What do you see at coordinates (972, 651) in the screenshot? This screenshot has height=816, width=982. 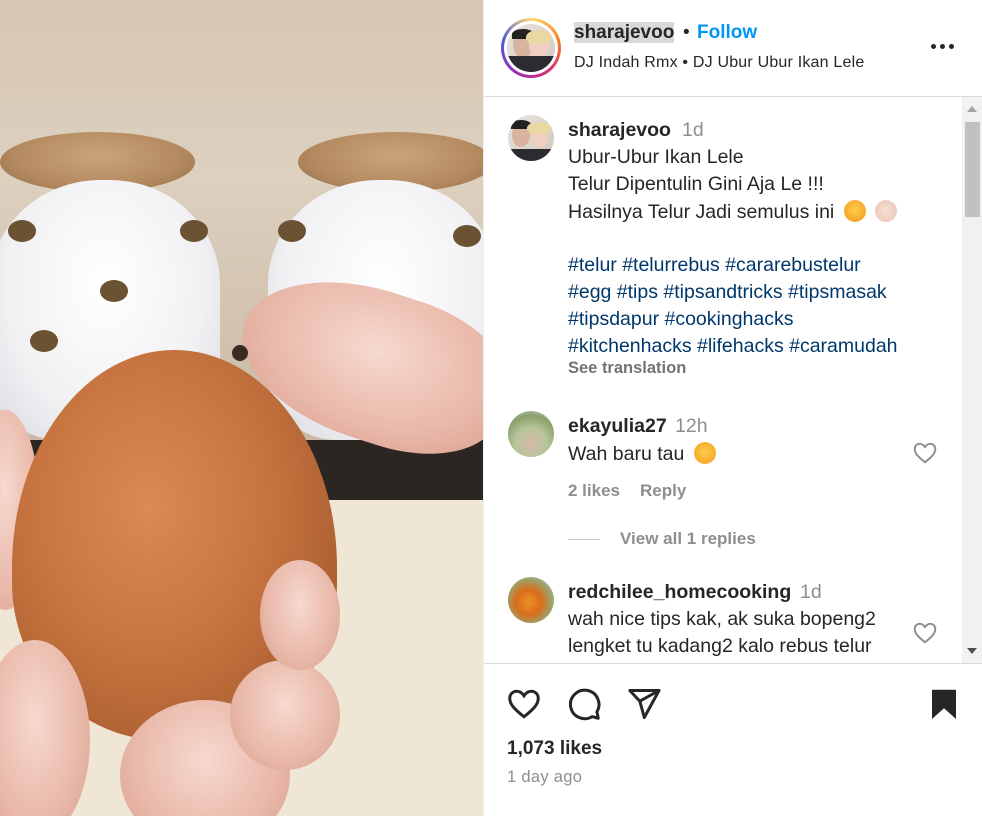 I see `scroll-down-arrow-icon` at bounding box center [972, 651].